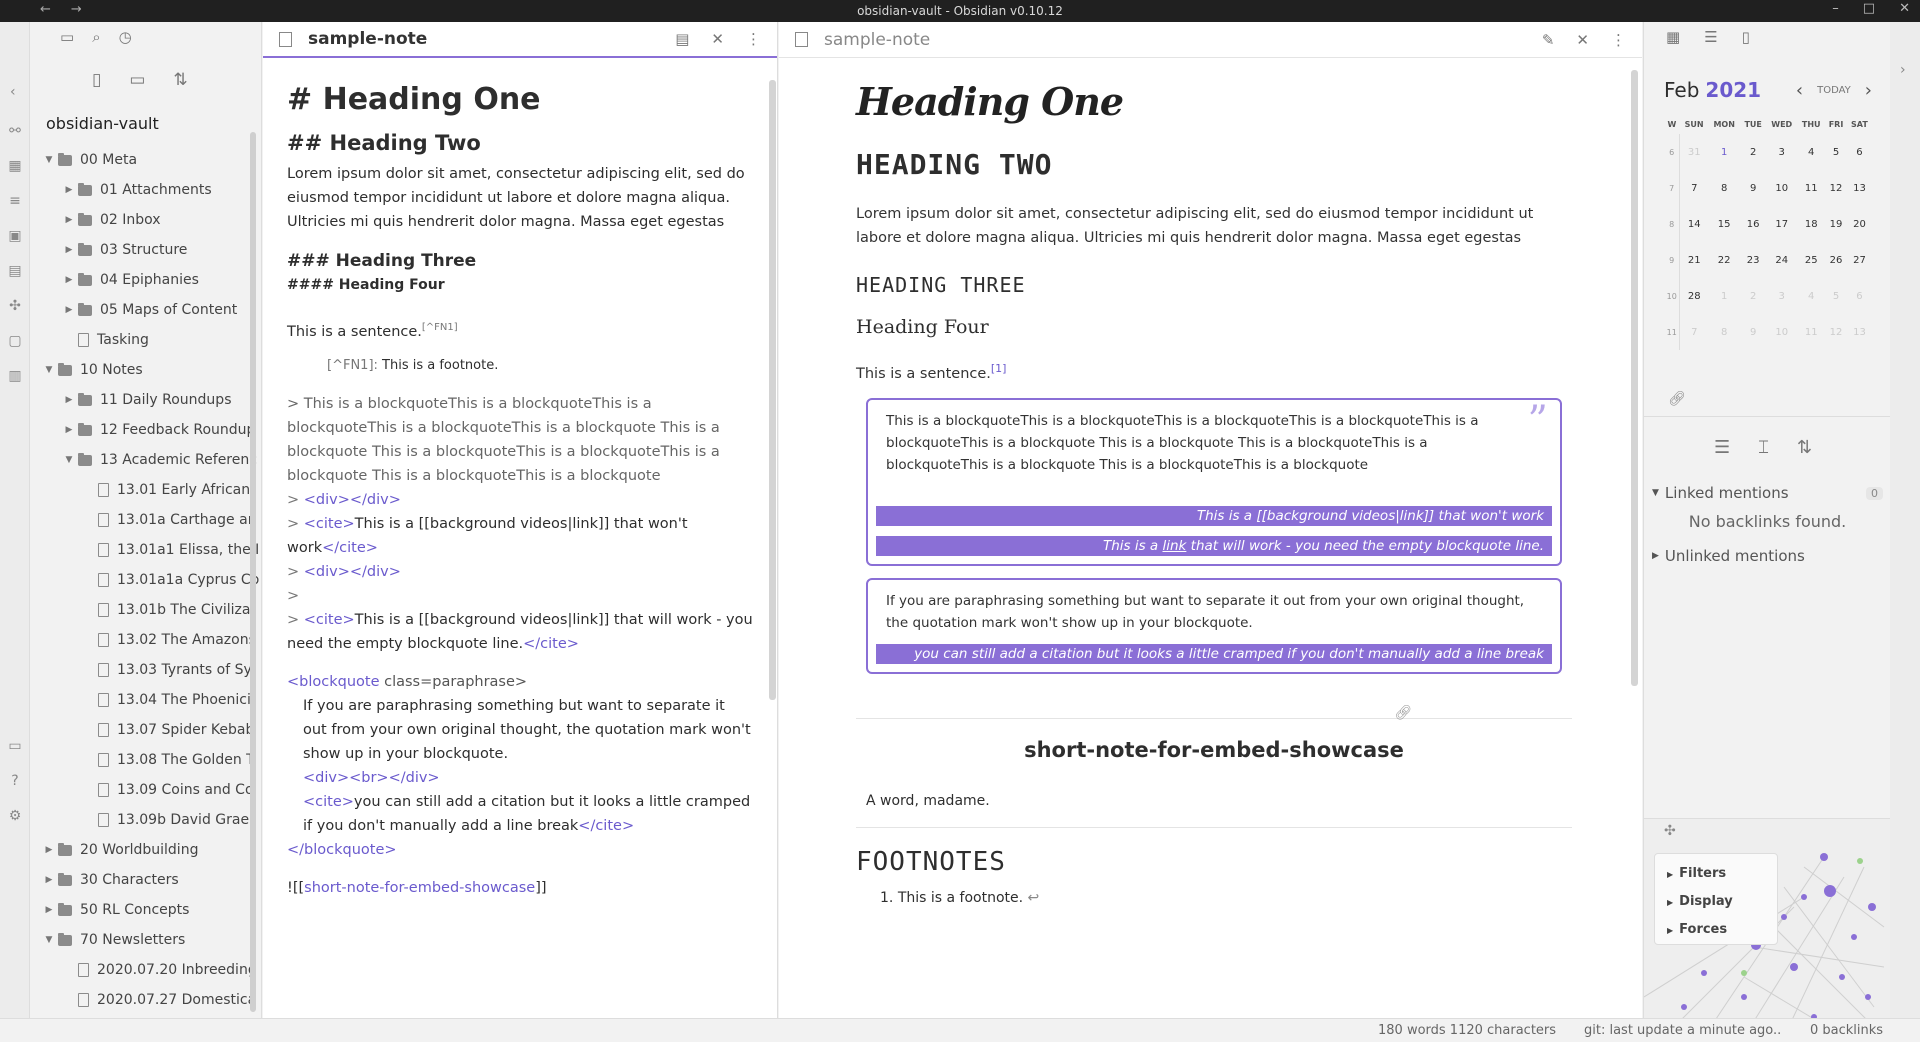 This screenshot has width=1920, height=1042. Describe the element at coordinates (1694, 224) in the screenshot. I see `calendar-day: 14` at that location.